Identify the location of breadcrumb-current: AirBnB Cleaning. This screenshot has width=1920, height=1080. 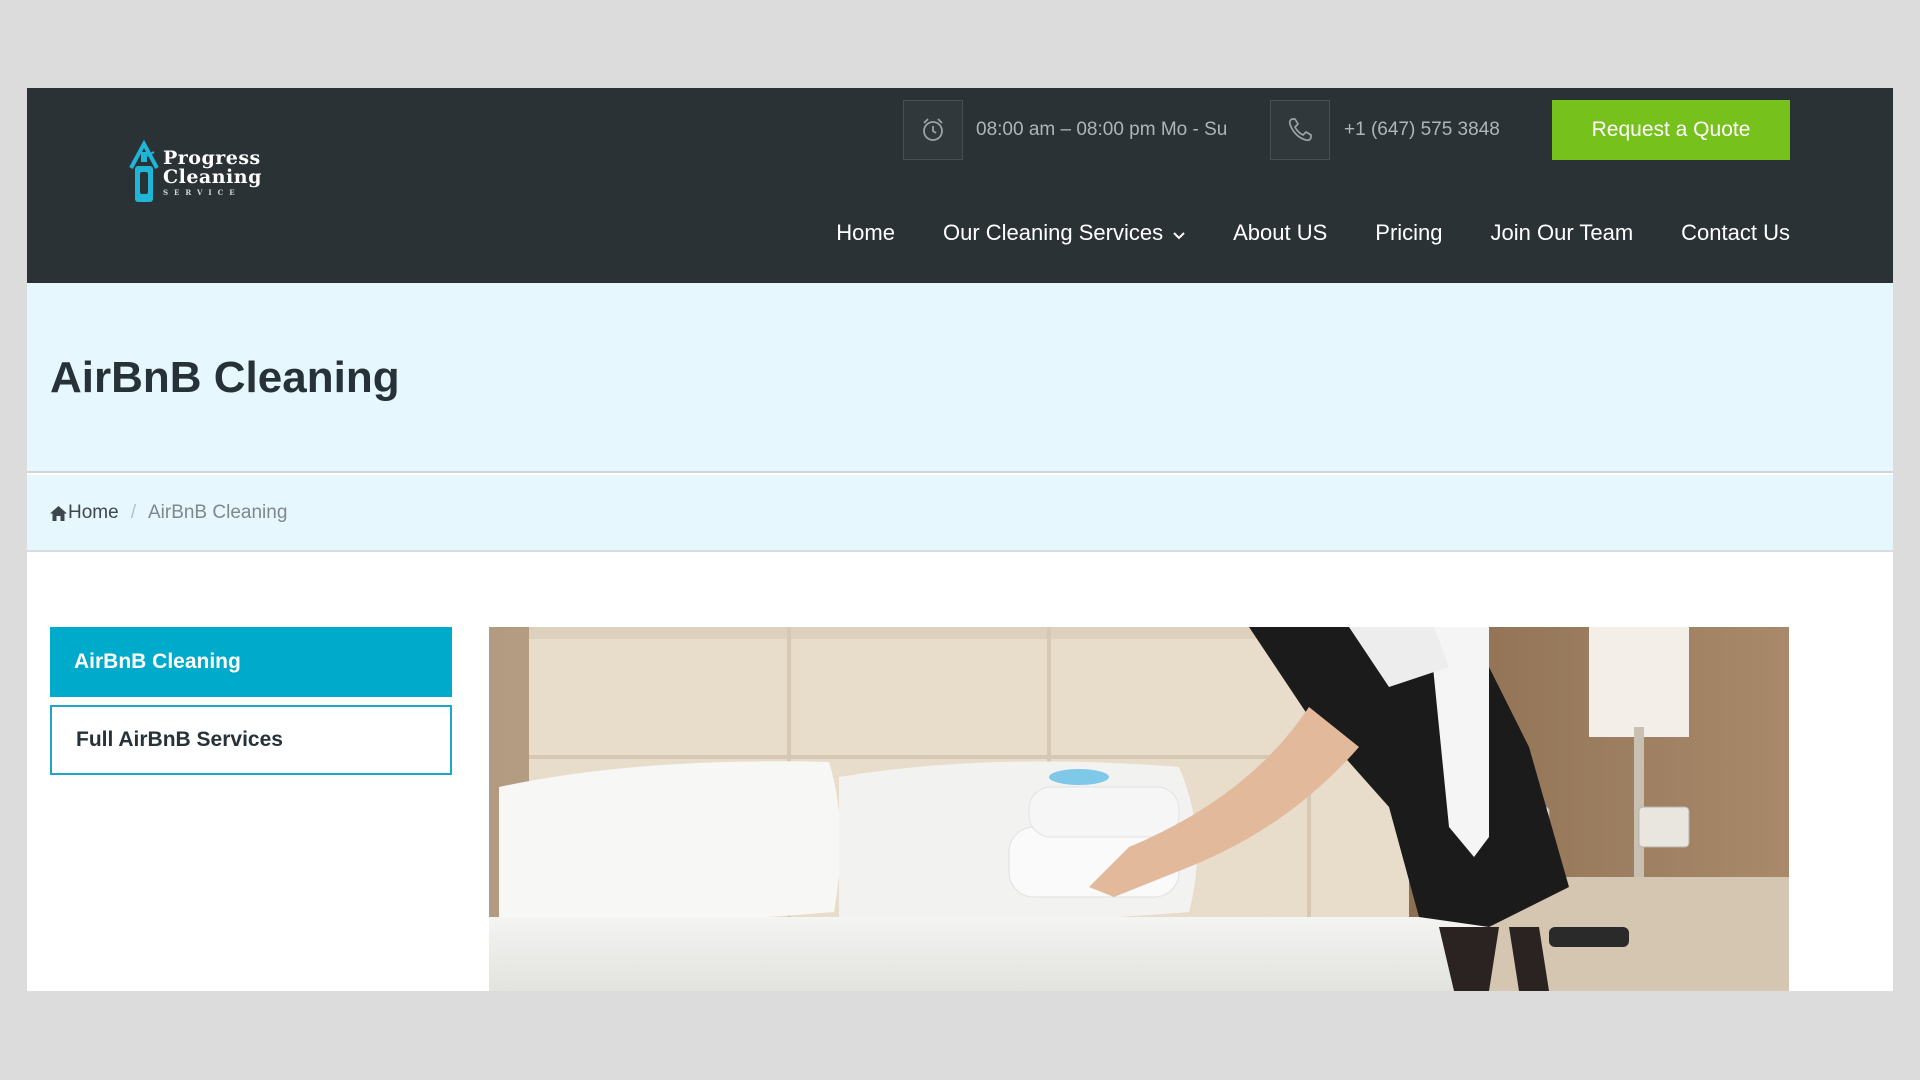
(217, 512).